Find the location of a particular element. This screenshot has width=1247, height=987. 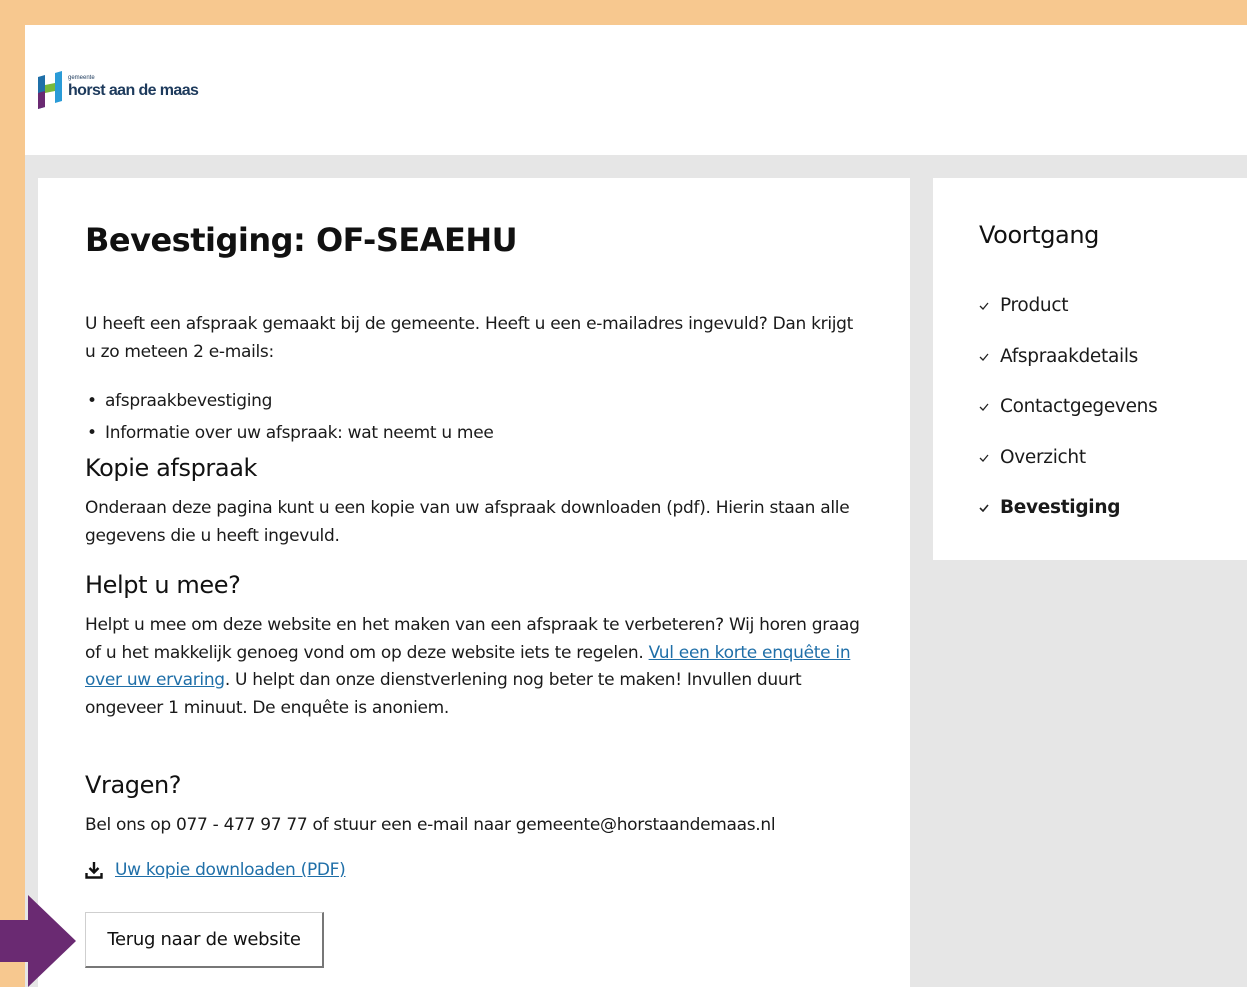

list-item: afspraakbevestiging is located at coordinates (289, 401).